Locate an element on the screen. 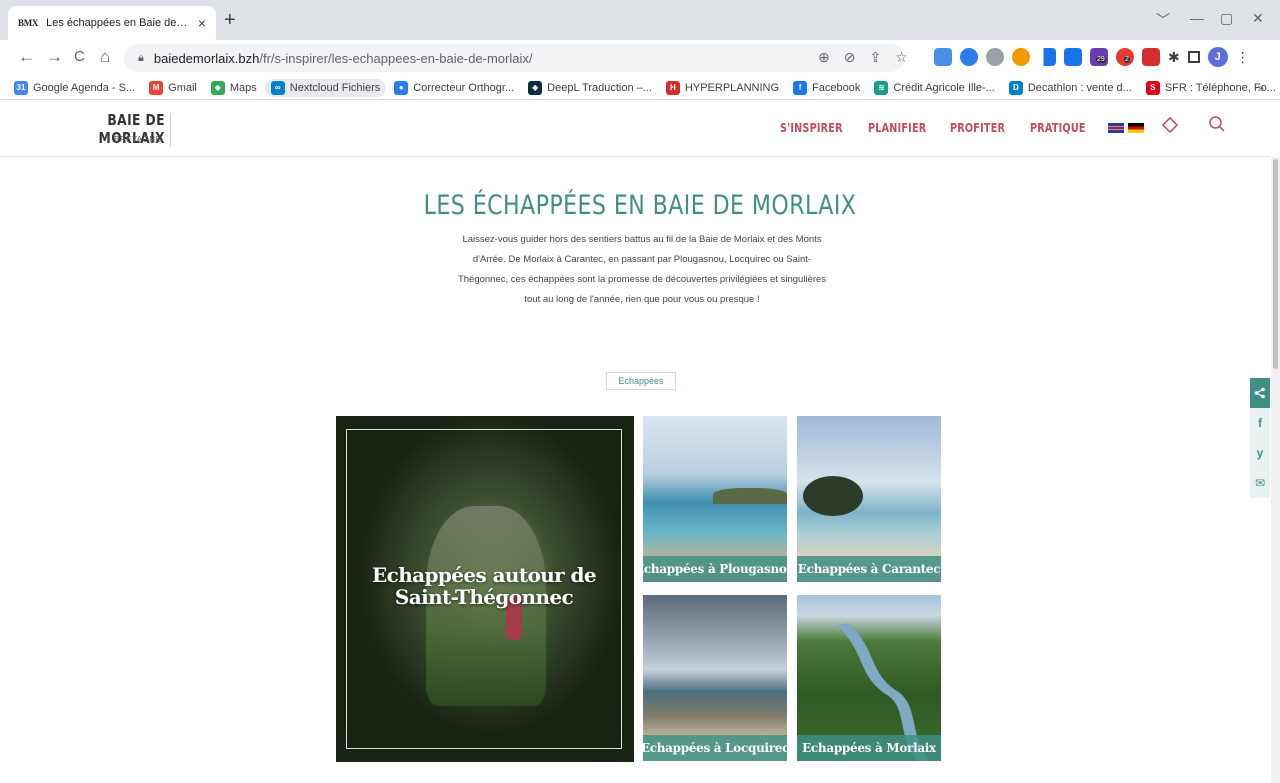 The height and width of the screenshot is (783, 1280). page-title: LES ÉCHAPPÉES EN BAIE DE MORLAIX is located at coordinates (640, 205).